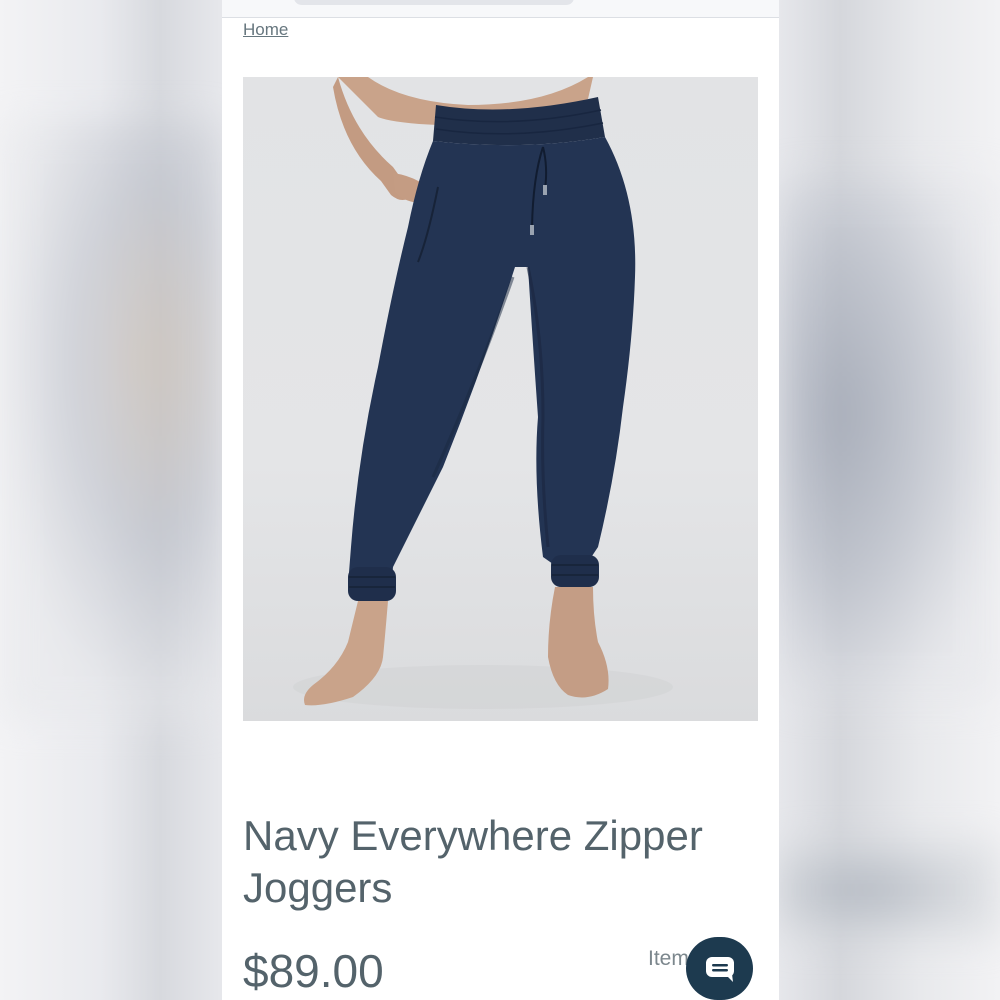  What do you see at coordinates (111, 420) in the screenshot?
I see `background-blur-left` at bounding box center [111, 420].